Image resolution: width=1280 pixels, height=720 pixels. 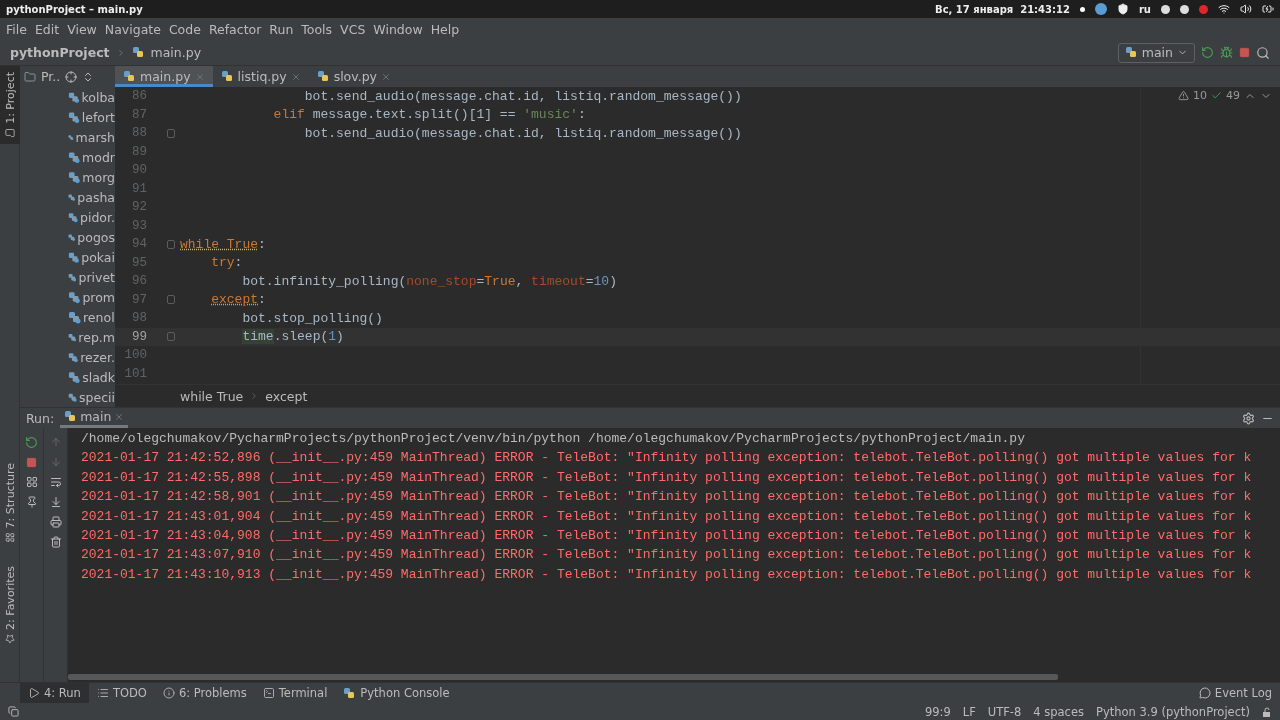 I want to click on project-file: renol, so click(x=99, y=317).